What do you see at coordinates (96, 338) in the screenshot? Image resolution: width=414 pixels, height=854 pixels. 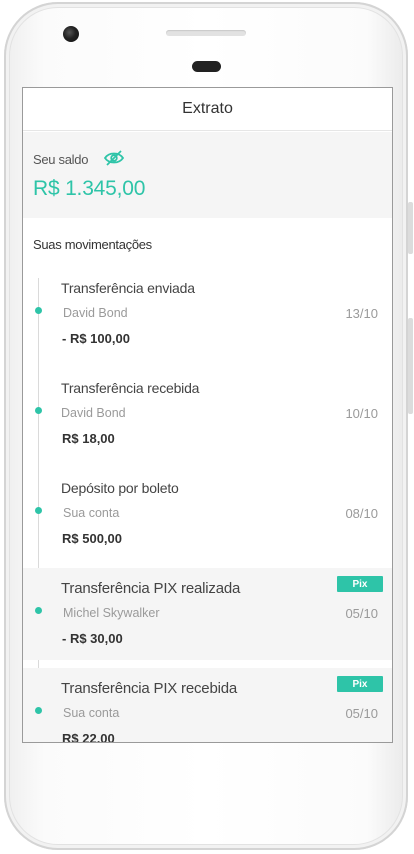 I see `transaction-amount: - R$ 100,00` at bounding box center [96, 338].